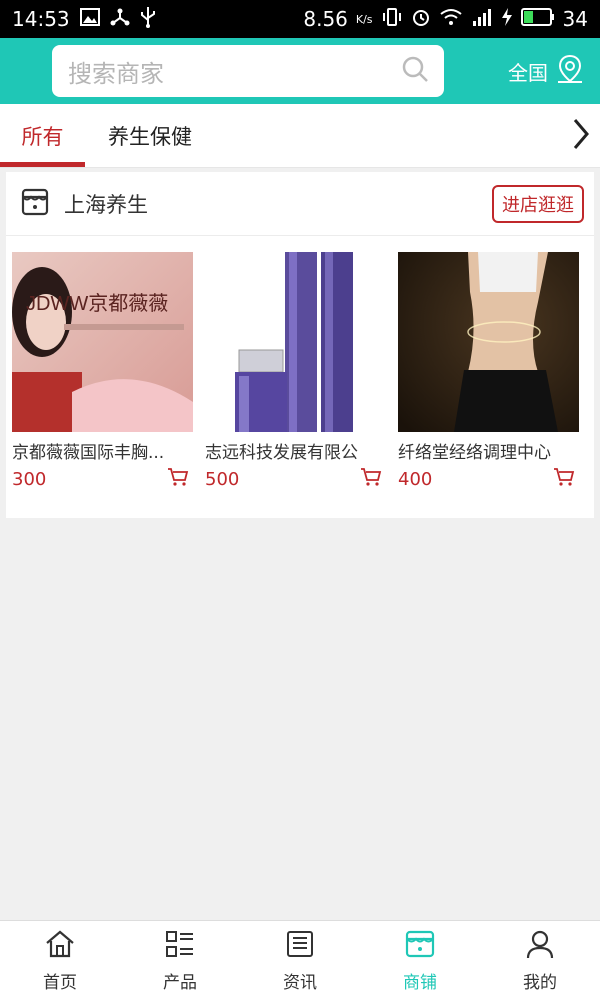 This screenshot has width=600, height=1000. Describe the element at coordinates (575, 19) in the screenshot. I see `battery-level: 34` at that location.